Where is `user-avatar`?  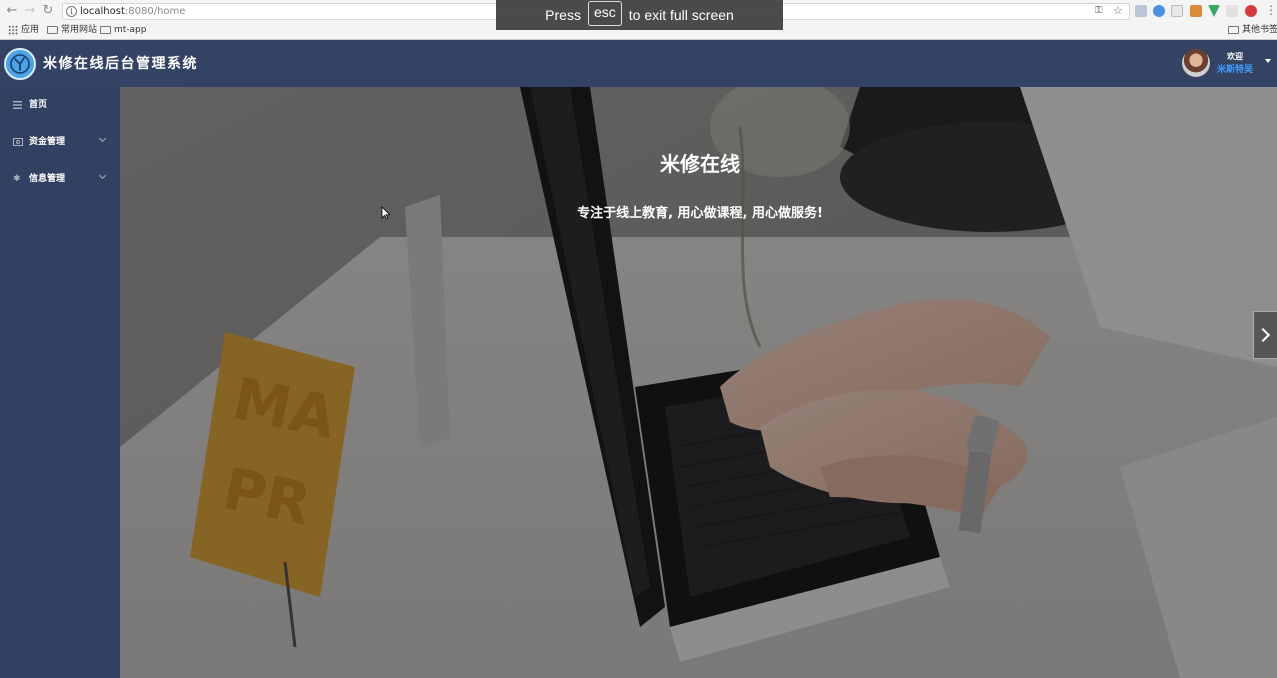 user-avatar is located at coordinates (1196, 63).